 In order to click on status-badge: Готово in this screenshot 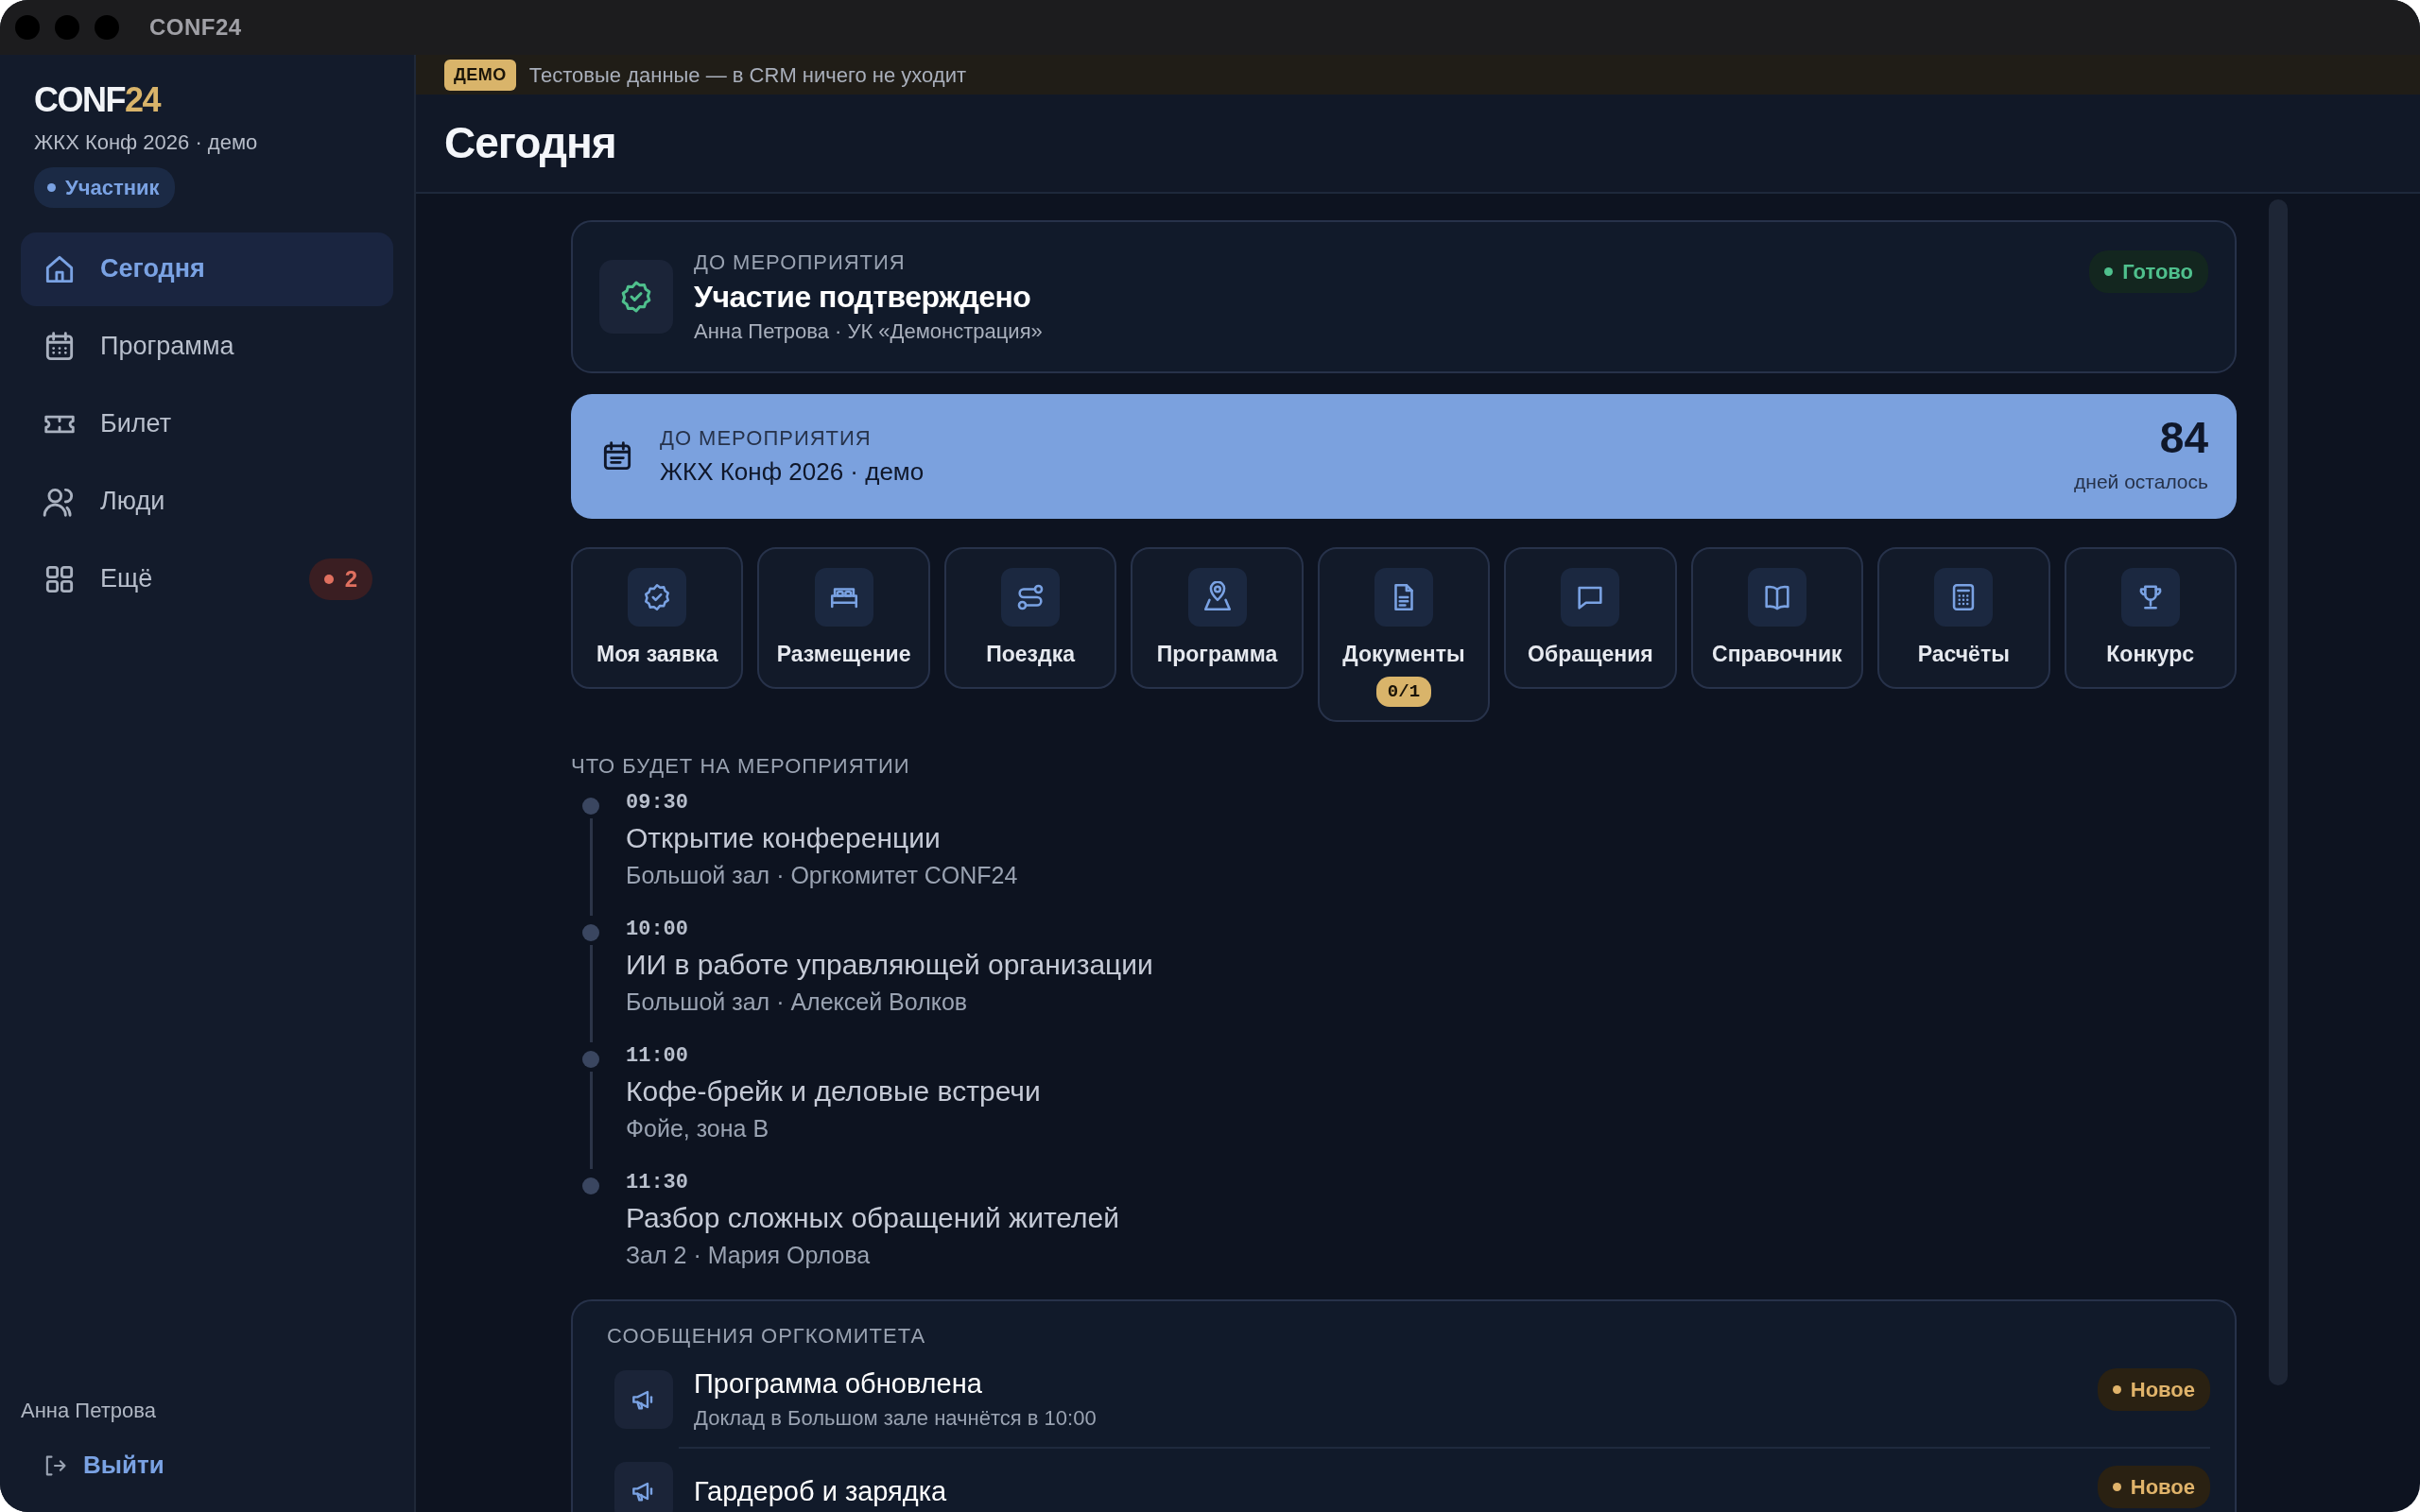, I will do `click(2148, 271)`.